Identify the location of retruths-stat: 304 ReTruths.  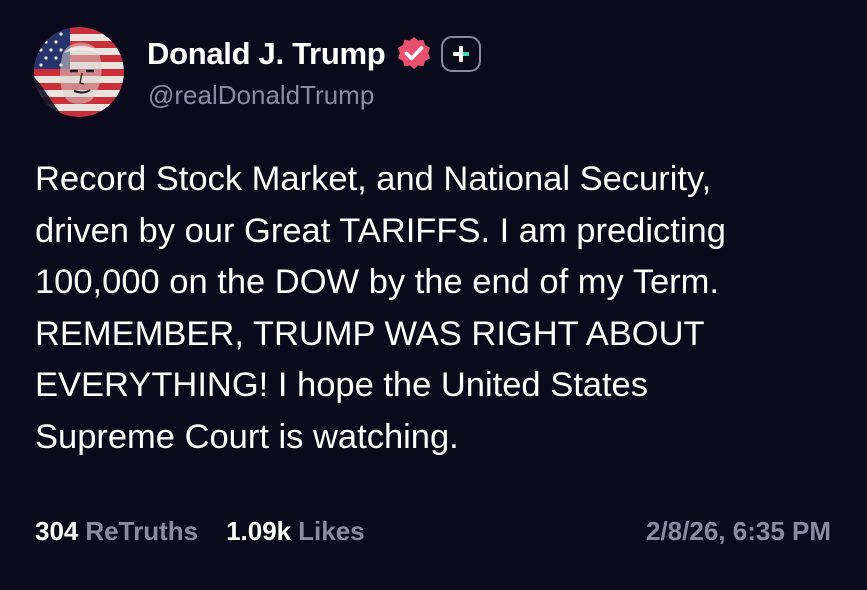
(116, 531).